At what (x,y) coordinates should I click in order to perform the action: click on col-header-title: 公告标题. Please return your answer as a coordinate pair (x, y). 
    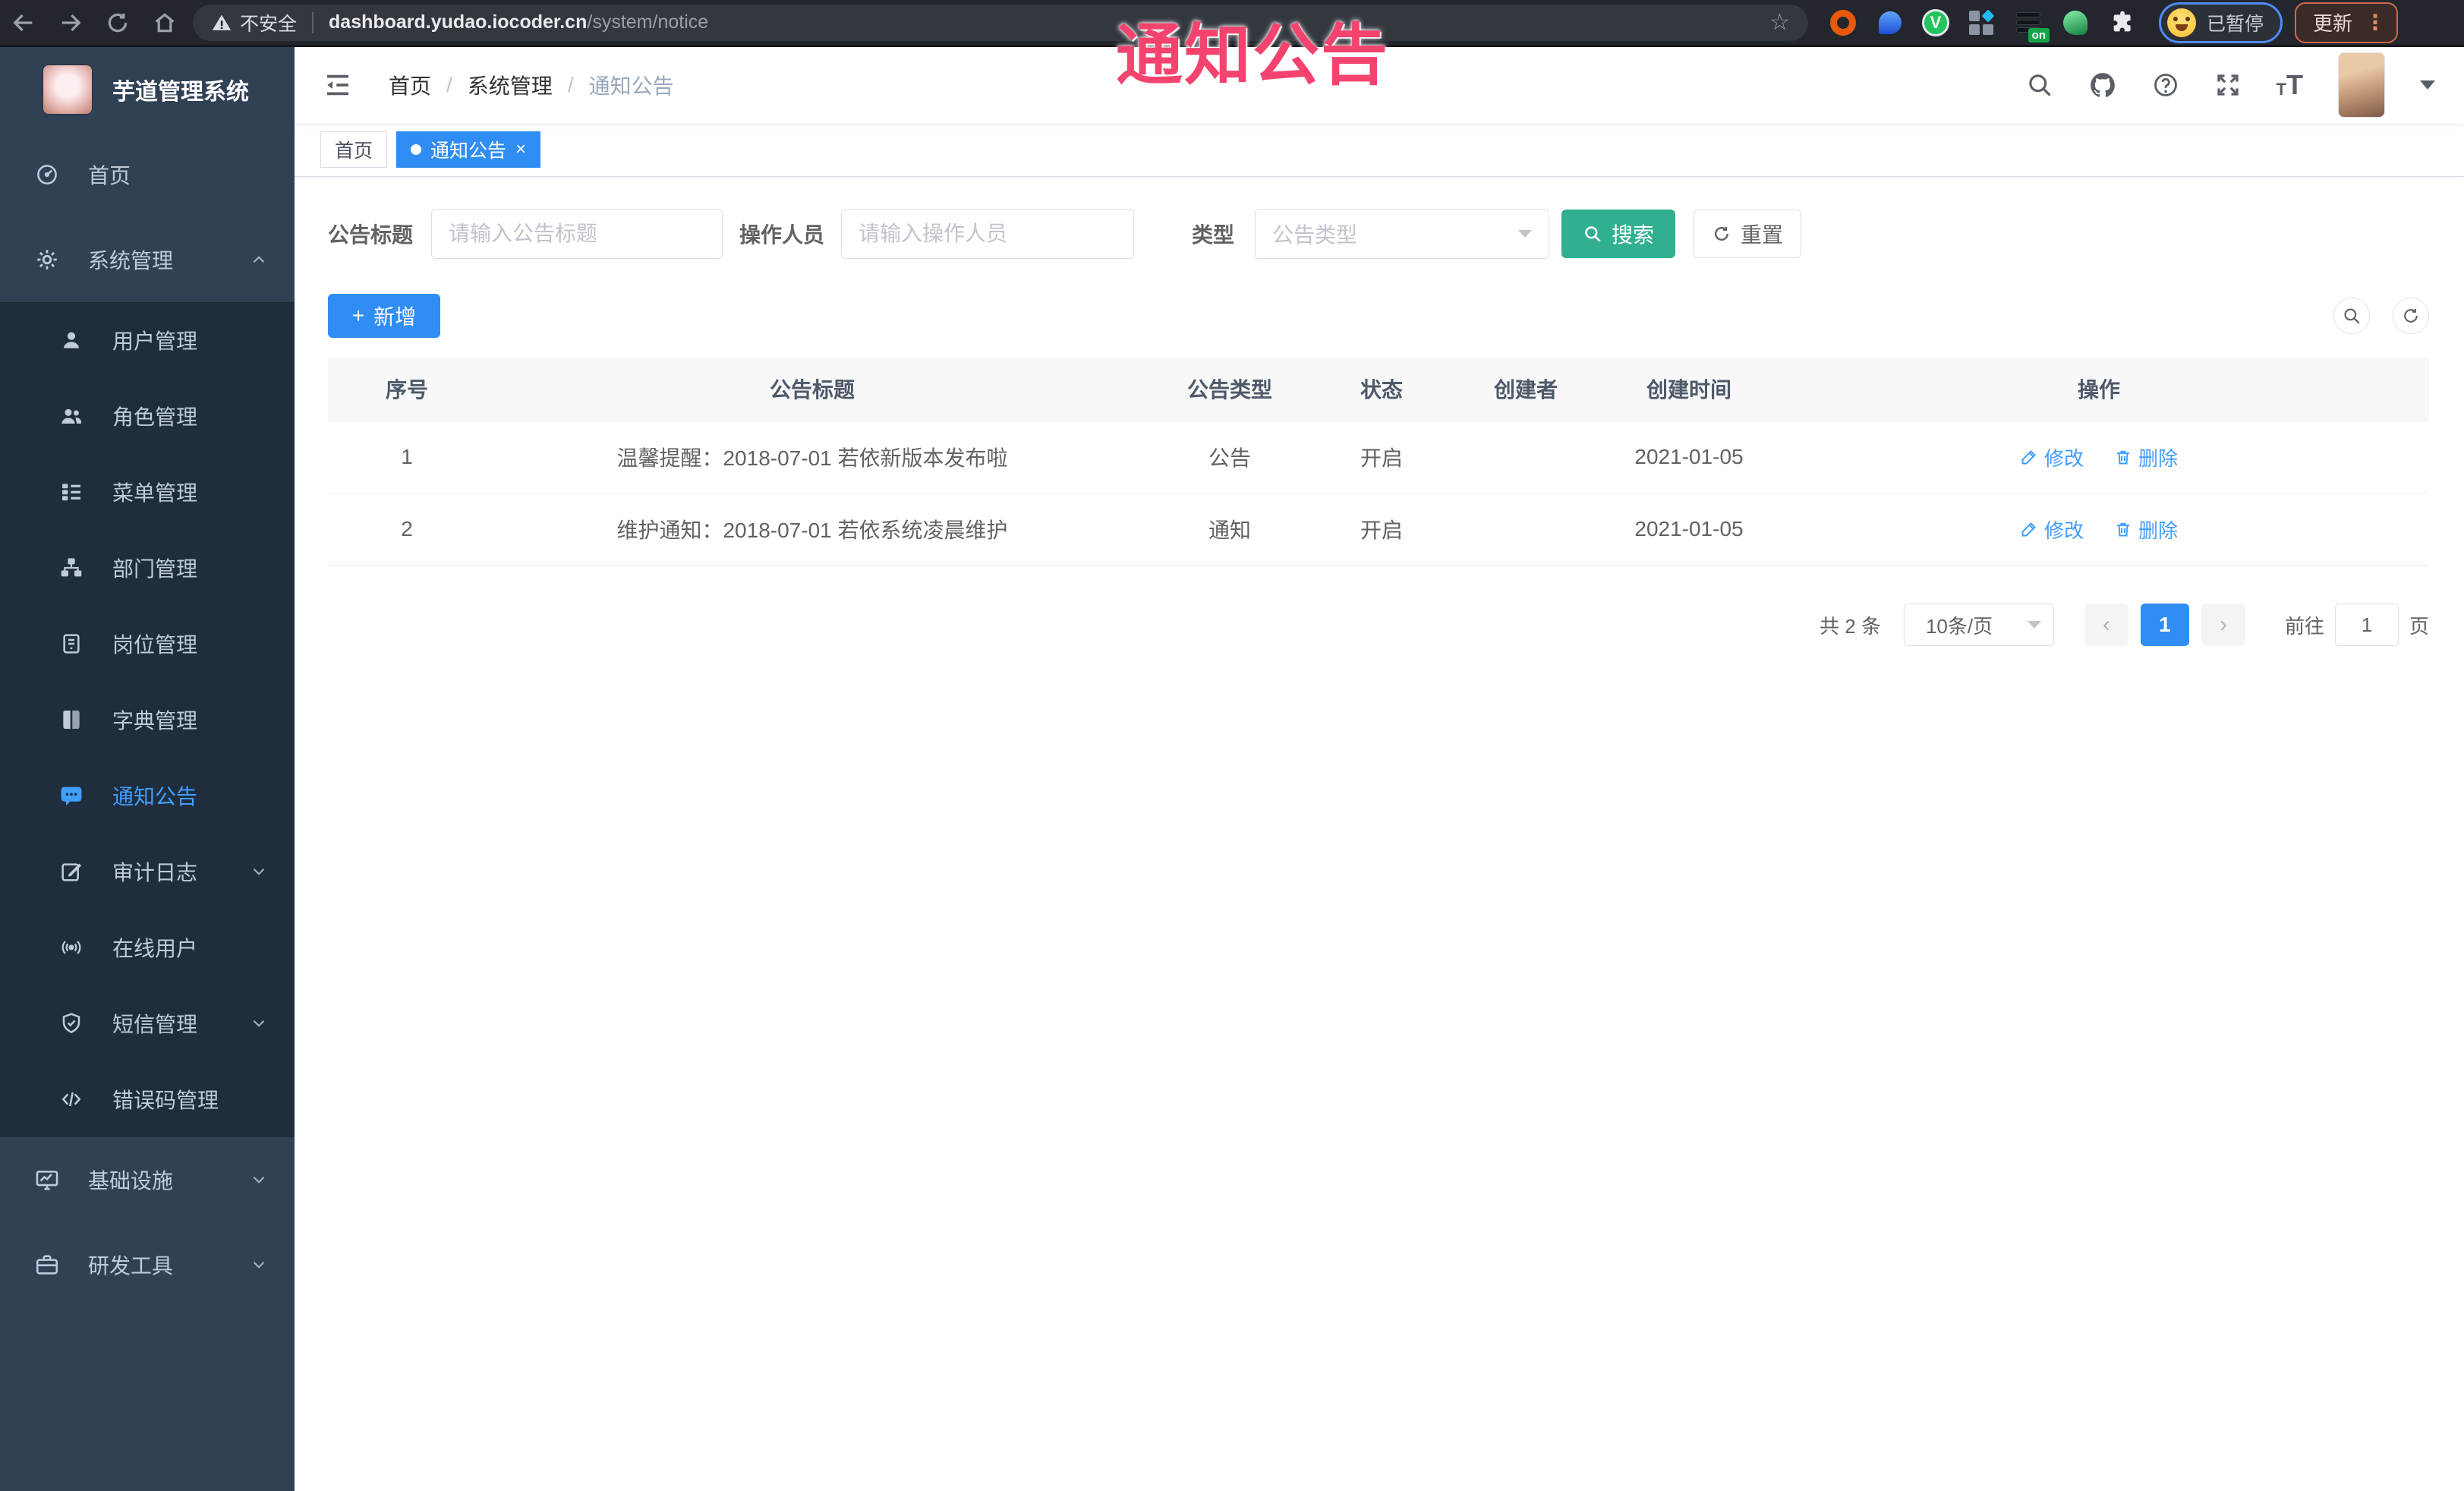
    Looking at the image, I should click on (812, 390).